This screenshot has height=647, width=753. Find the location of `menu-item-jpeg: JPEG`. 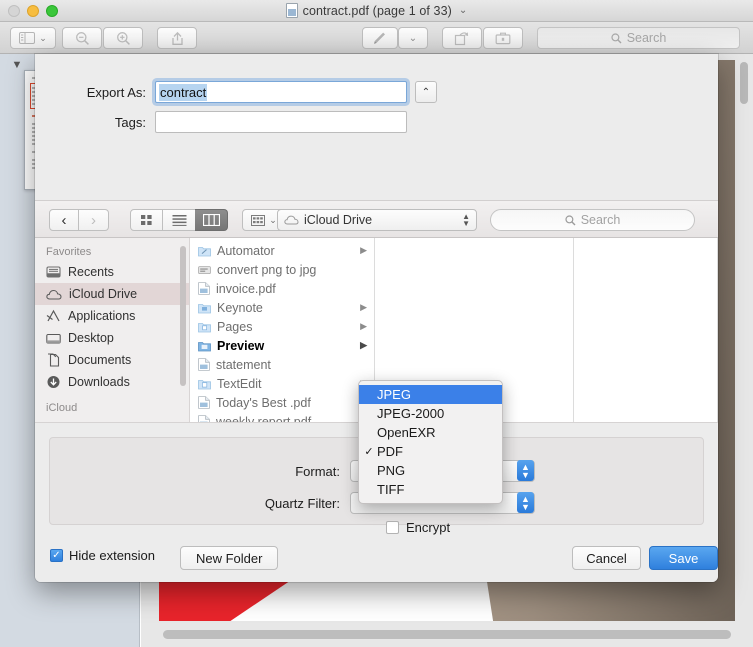

menu-item-jpeg: JPEG is located at coordinates (430, 394).